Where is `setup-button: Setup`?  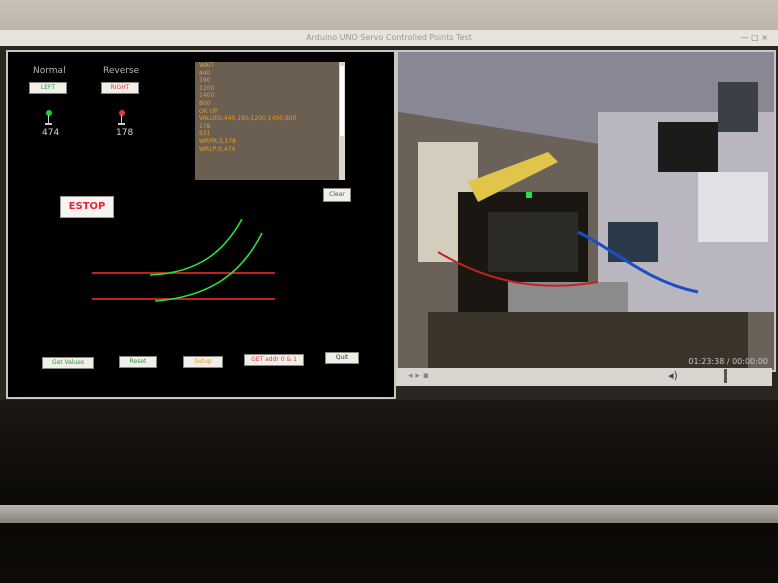 setup-button: Setup is located at coordinates (203, 362).